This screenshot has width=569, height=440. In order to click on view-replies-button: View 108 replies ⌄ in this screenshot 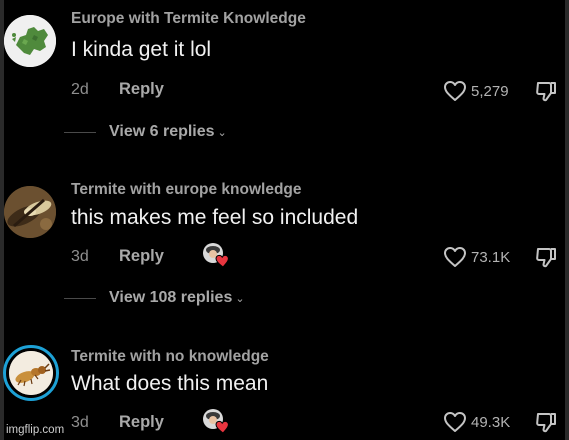, I will do `click(154, 298)`.